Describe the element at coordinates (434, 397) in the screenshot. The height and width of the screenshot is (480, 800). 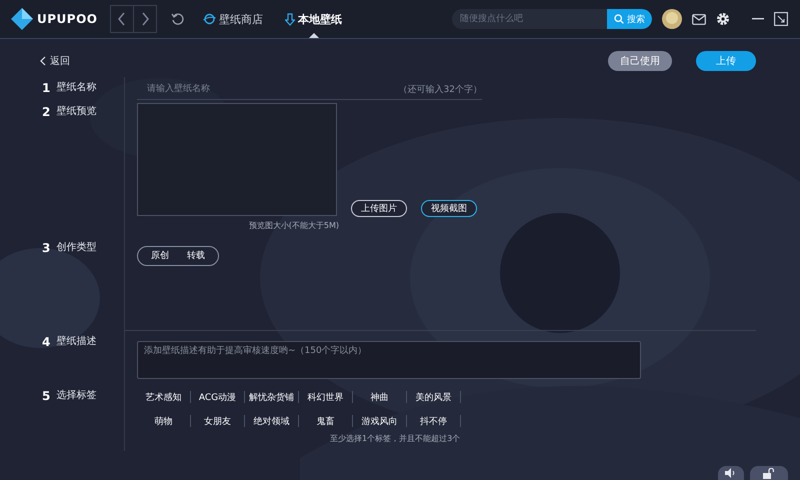
I see `tag-option: 美的风景` at that location.